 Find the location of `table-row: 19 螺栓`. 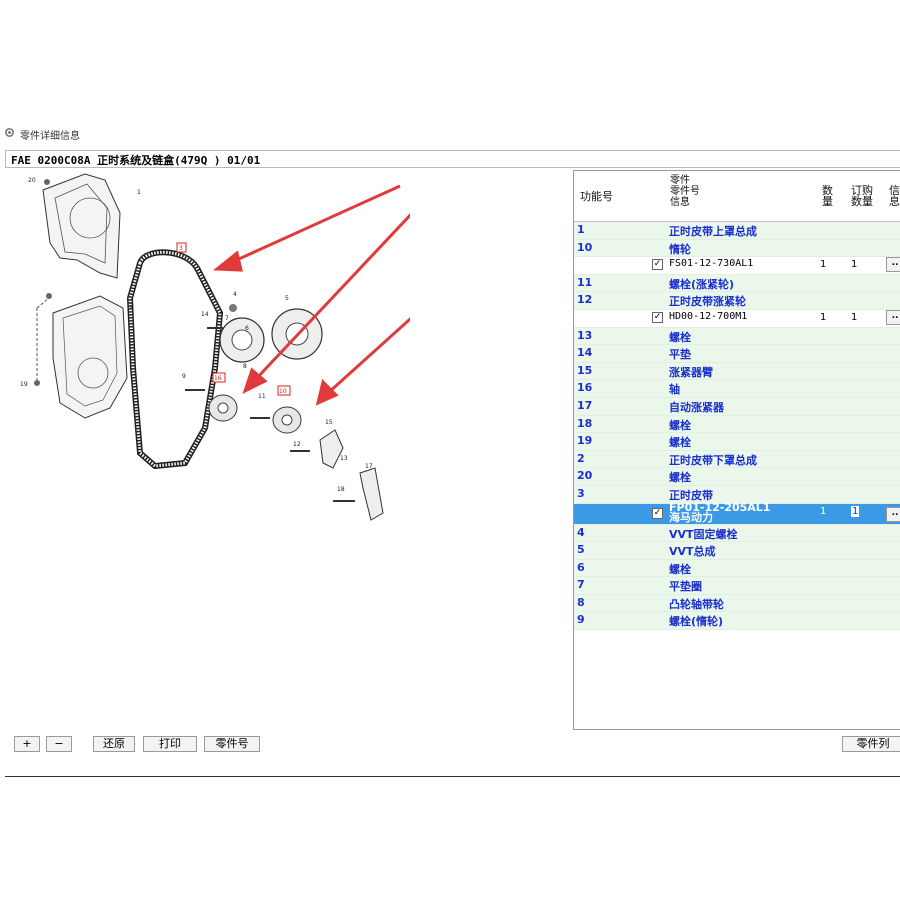

table-row: 19 螺栓 is located at coordinates (737, 442).